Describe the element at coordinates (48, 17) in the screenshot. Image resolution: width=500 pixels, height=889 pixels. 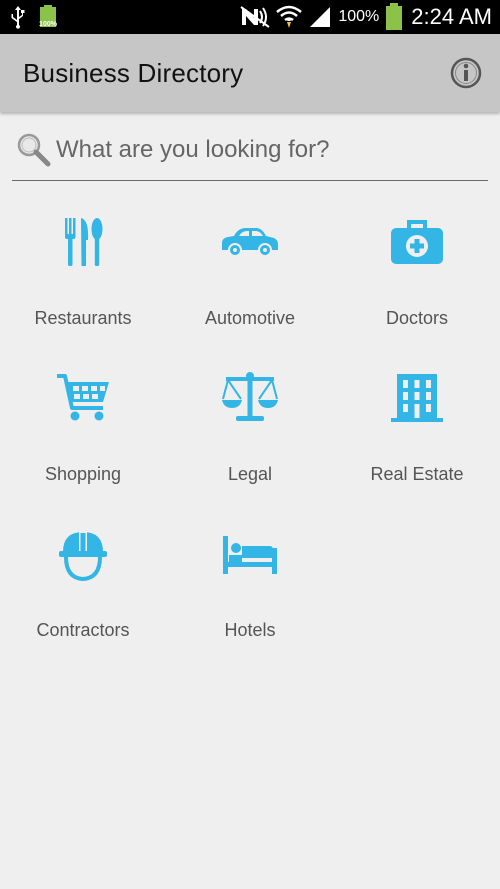
I see `battery-notification-icon: 100%` at that location.